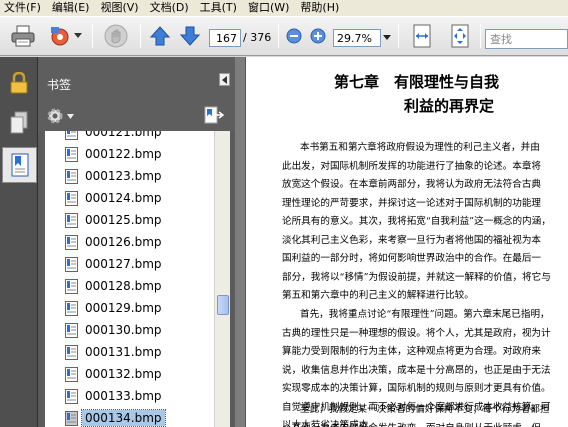  What do you see at coordinates (23, 36) in the screenshot?
I see `print-button` at bounding box center [23, 36].